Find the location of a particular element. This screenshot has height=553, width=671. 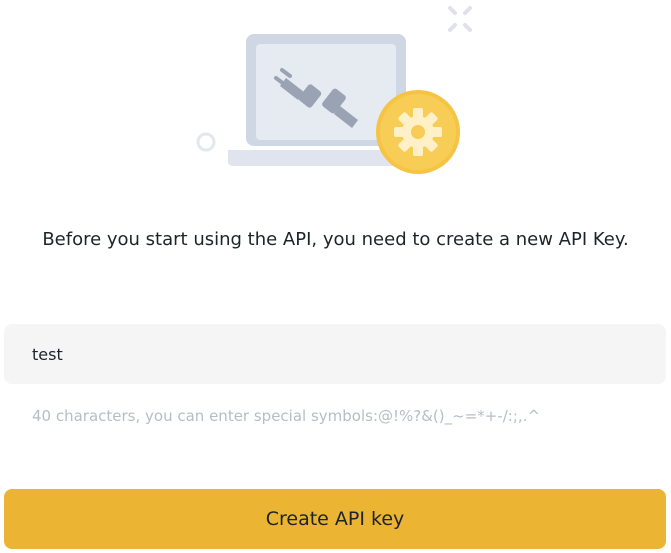

api-key-label-input is located at coordinates (335, 354).